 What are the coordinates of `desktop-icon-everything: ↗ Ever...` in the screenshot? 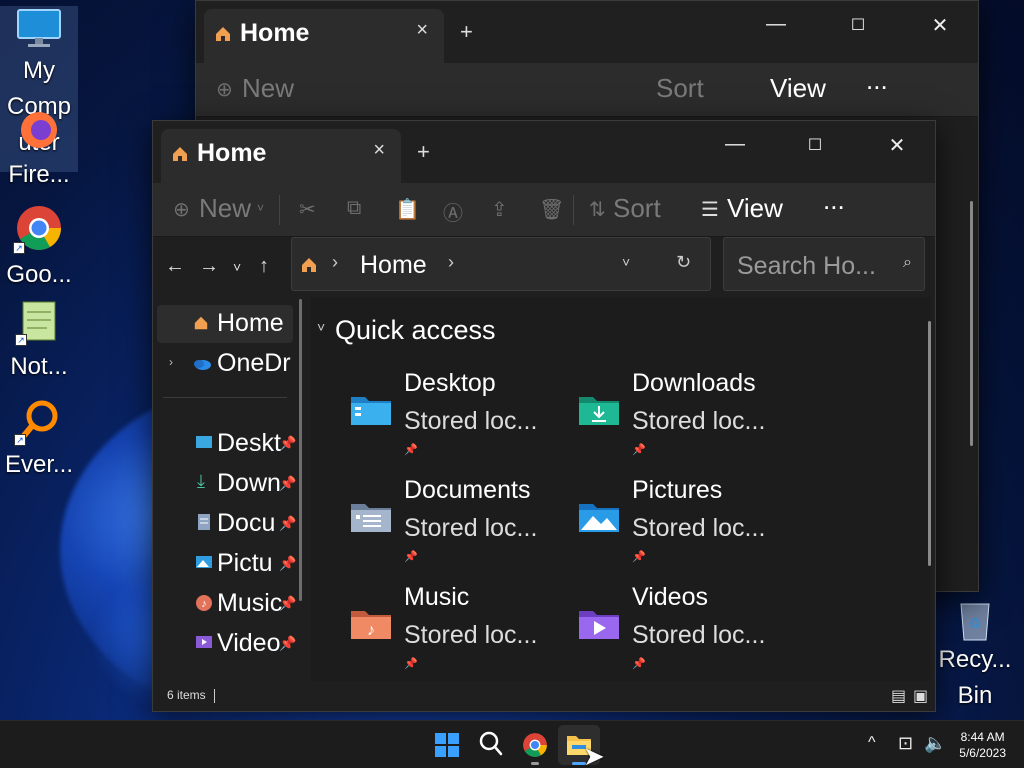 It's located at (39, 440).